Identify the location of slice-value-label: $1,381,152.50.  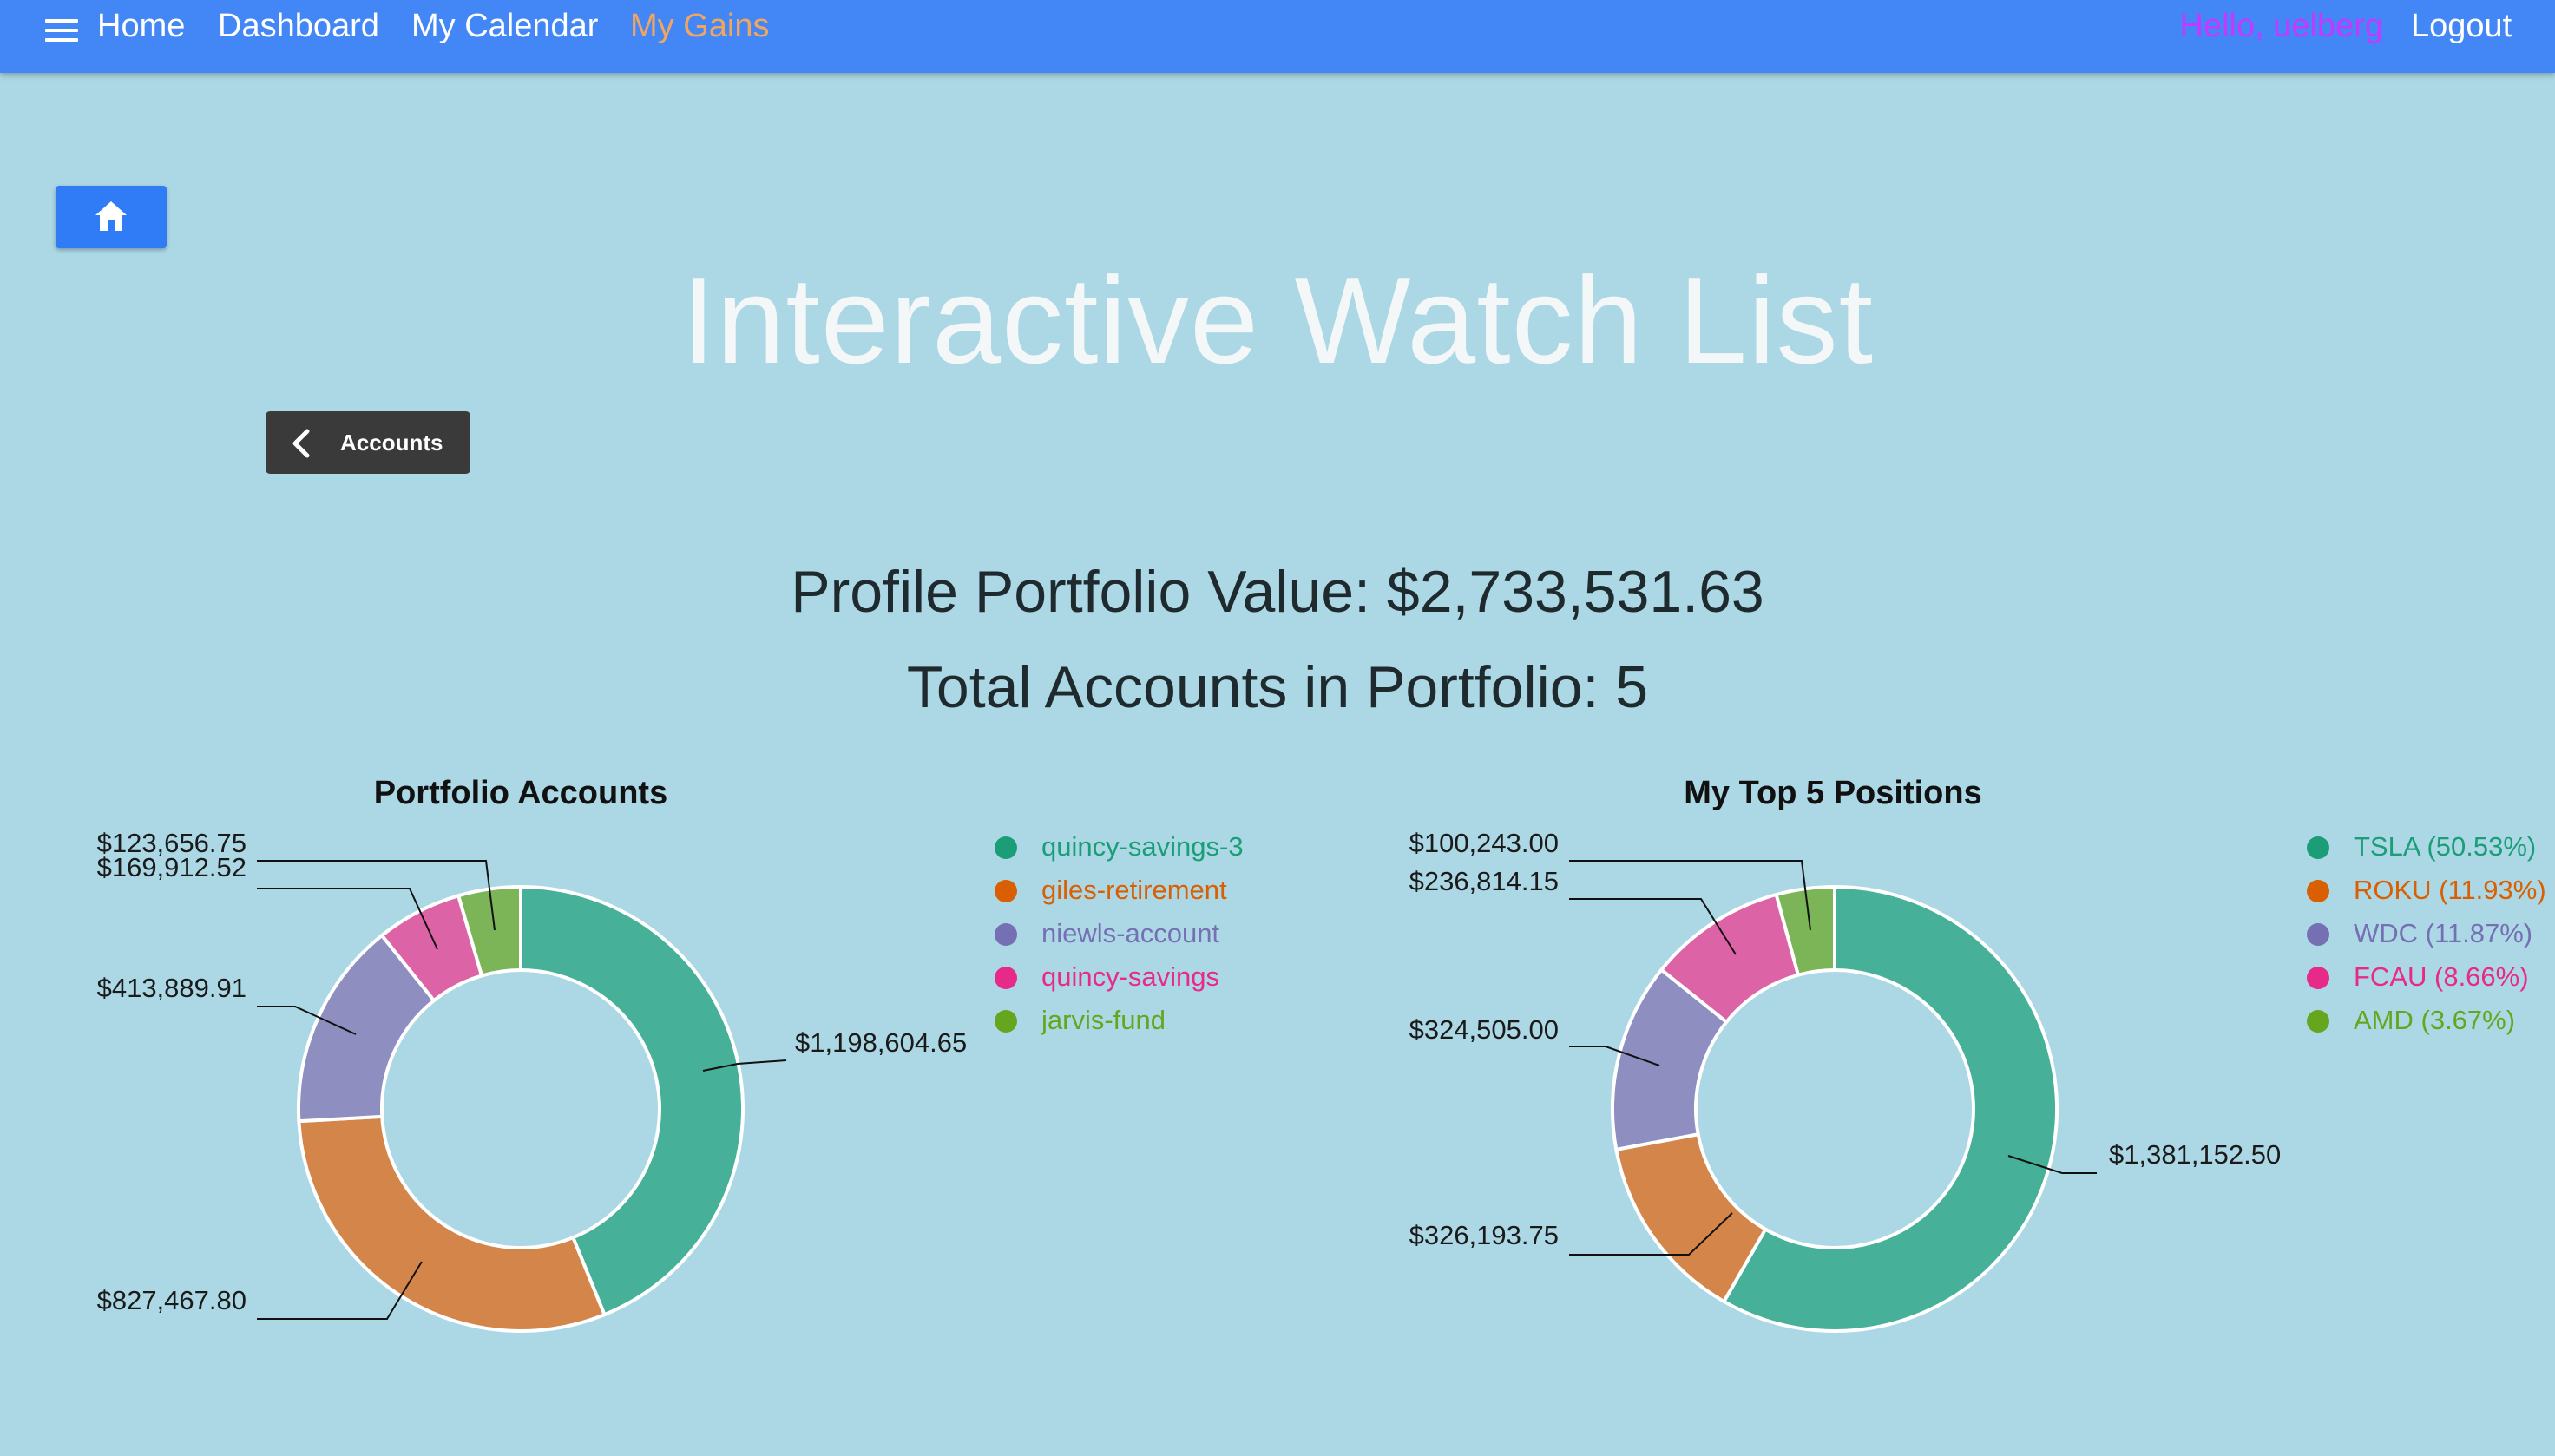
(2195, 1154).